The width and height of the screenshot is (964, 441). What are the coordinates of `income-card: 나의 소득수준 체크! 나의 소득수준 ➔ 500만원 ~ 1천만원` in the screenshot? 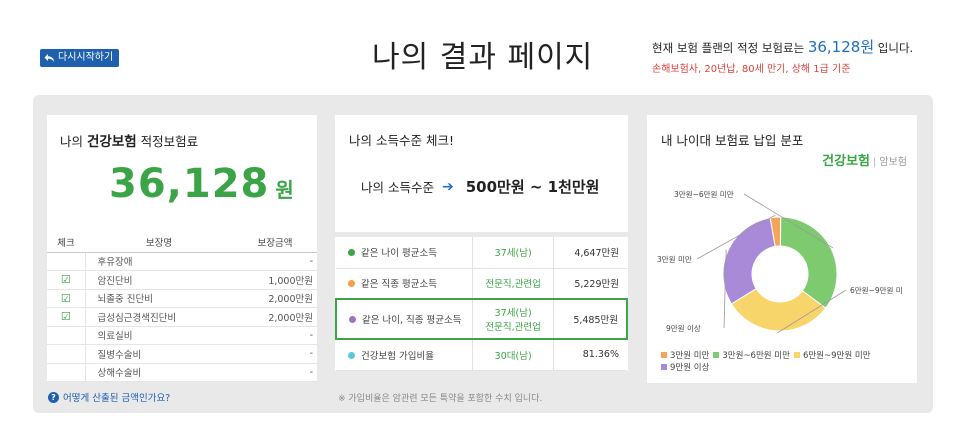 It's located at (481, 173).